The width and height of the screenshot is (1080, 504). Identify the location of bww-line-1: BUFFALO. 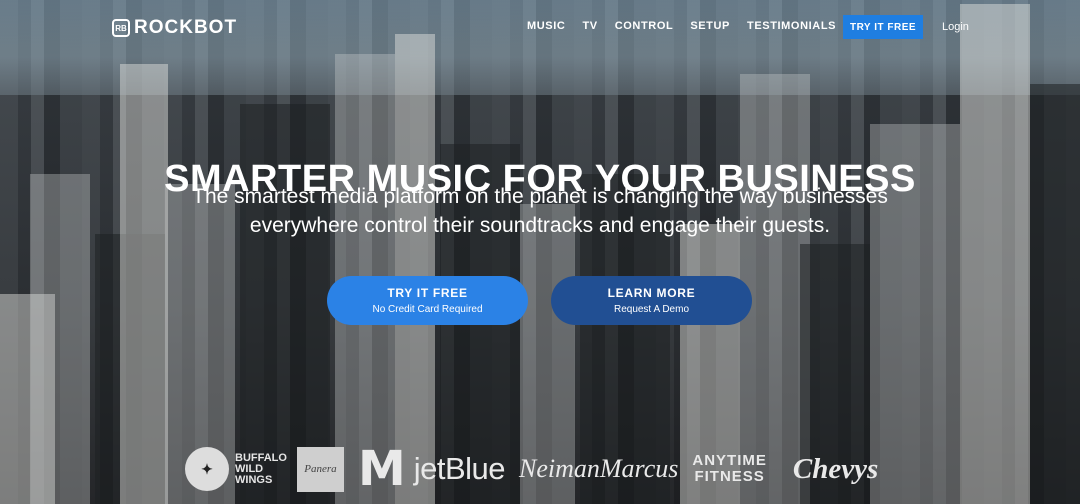
(261, 457).